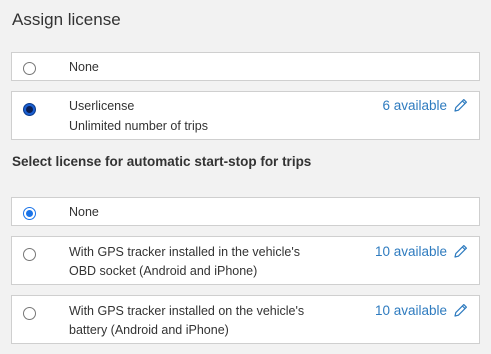  Describe the element at coordinates (410, 251) in the screenshot. I see `tracker-obd-available-count: 10 available` at that location.